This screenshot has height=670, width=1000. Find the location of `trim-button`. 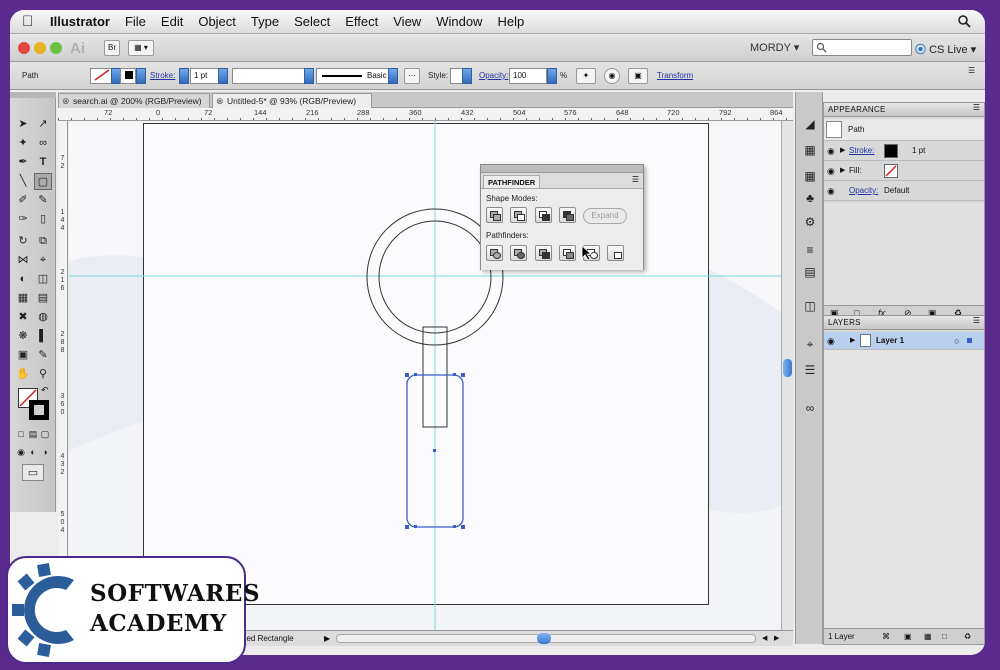

trim-button is located at coordinates (518, 253).